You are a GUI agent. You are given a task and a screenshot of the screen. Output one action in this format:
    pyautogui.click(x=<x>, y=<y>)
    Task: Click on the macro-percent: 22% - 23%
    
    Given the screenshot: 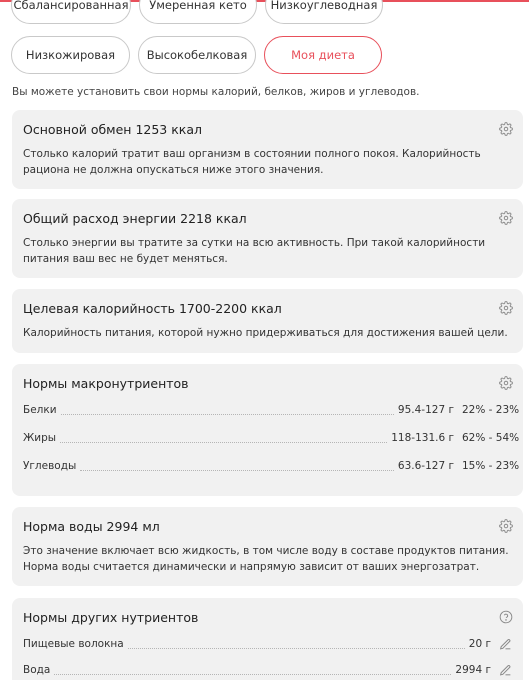 What is the action you would take?
    pyautogui.click(x=491, y=410)
    